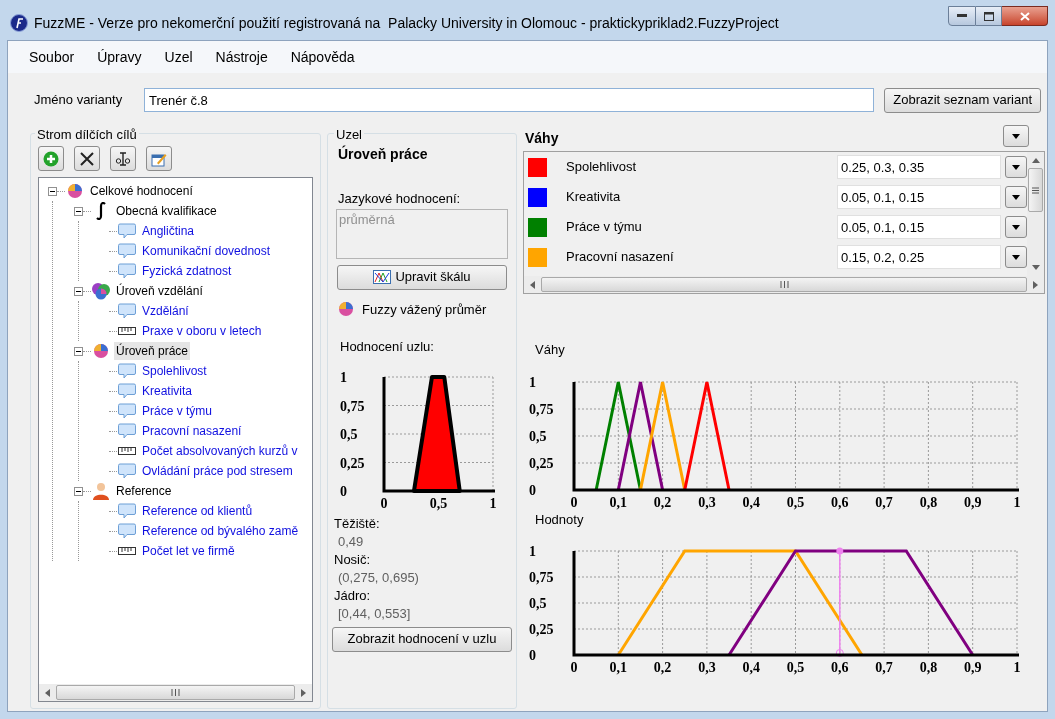  I want to click on menu-item: Nápověda, so click(322, 57).